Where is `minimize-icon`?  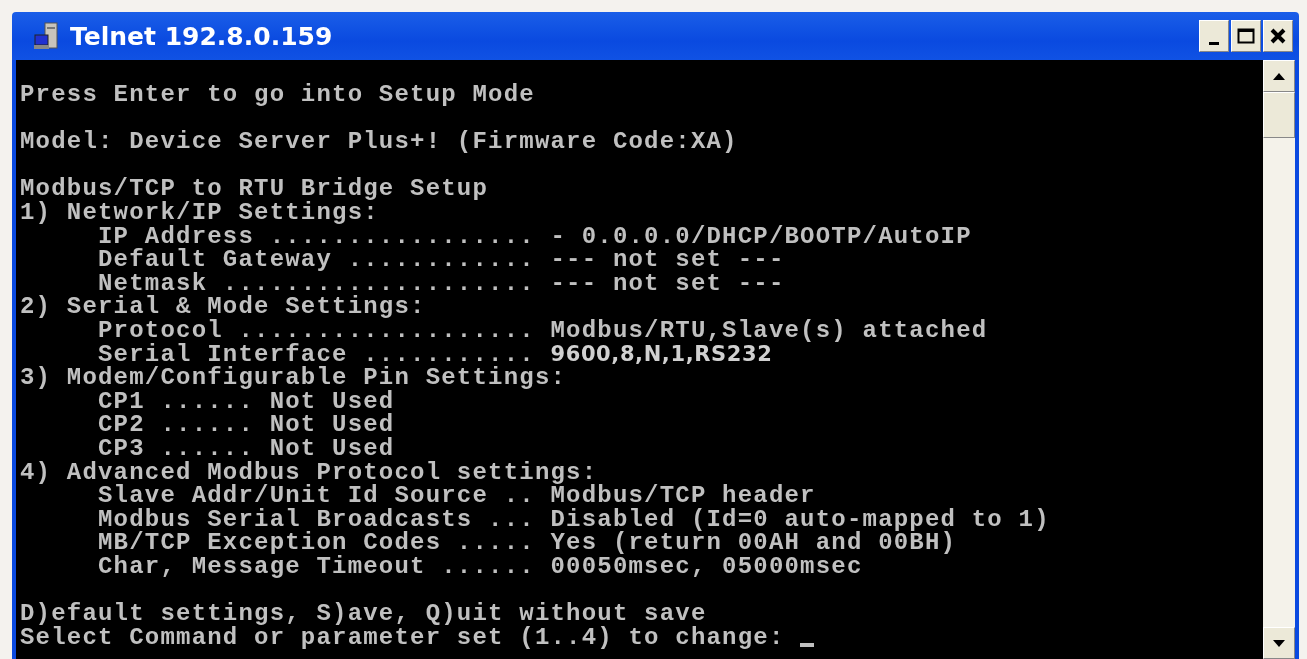
minimize-icon is located at coordinates (1214, 43).